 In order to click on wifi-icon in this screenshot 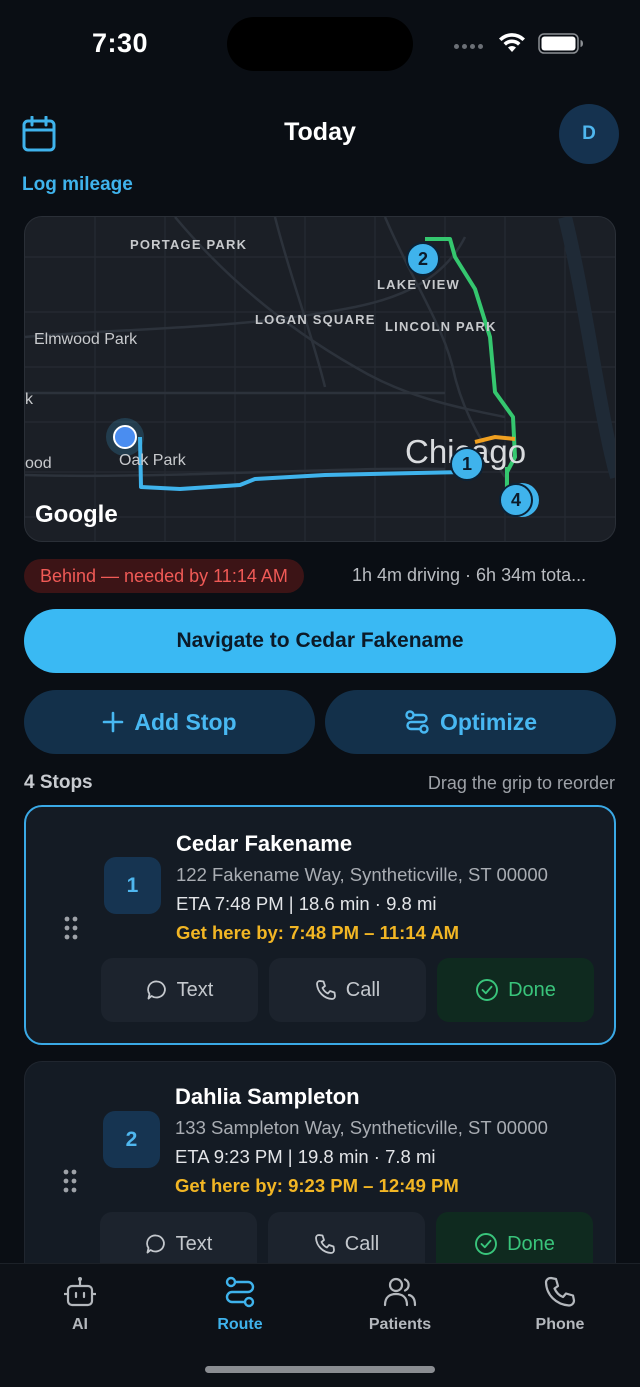, I will do `click(512, 42)`.